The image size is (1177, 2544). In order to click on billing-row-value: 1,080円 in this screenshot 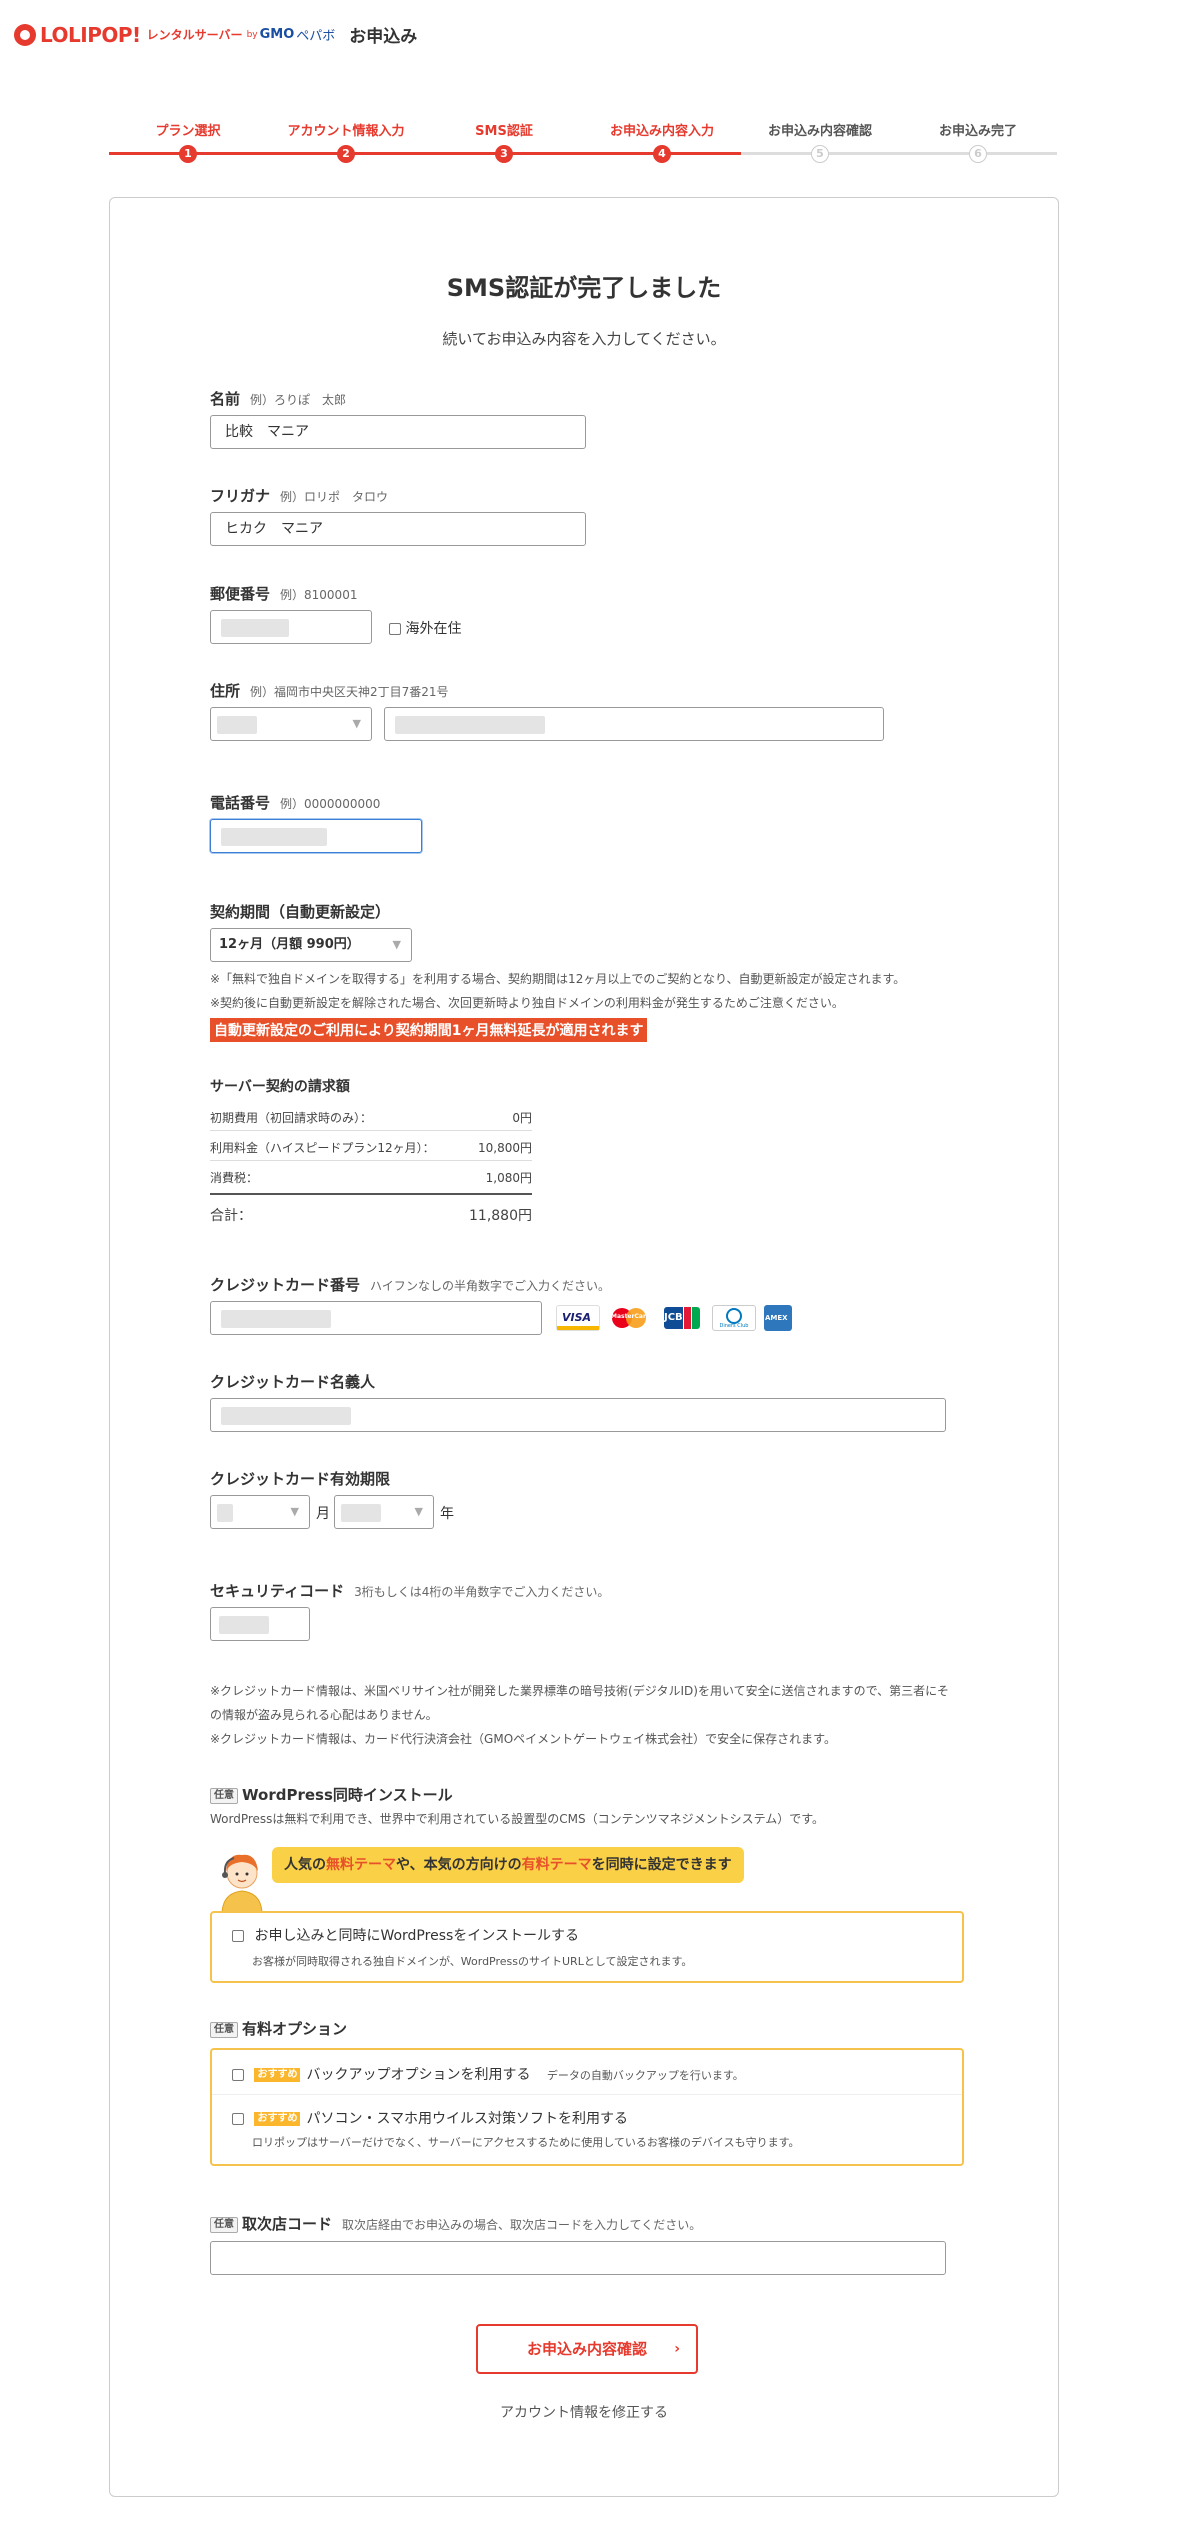, I will do `click(508, 1178)`.